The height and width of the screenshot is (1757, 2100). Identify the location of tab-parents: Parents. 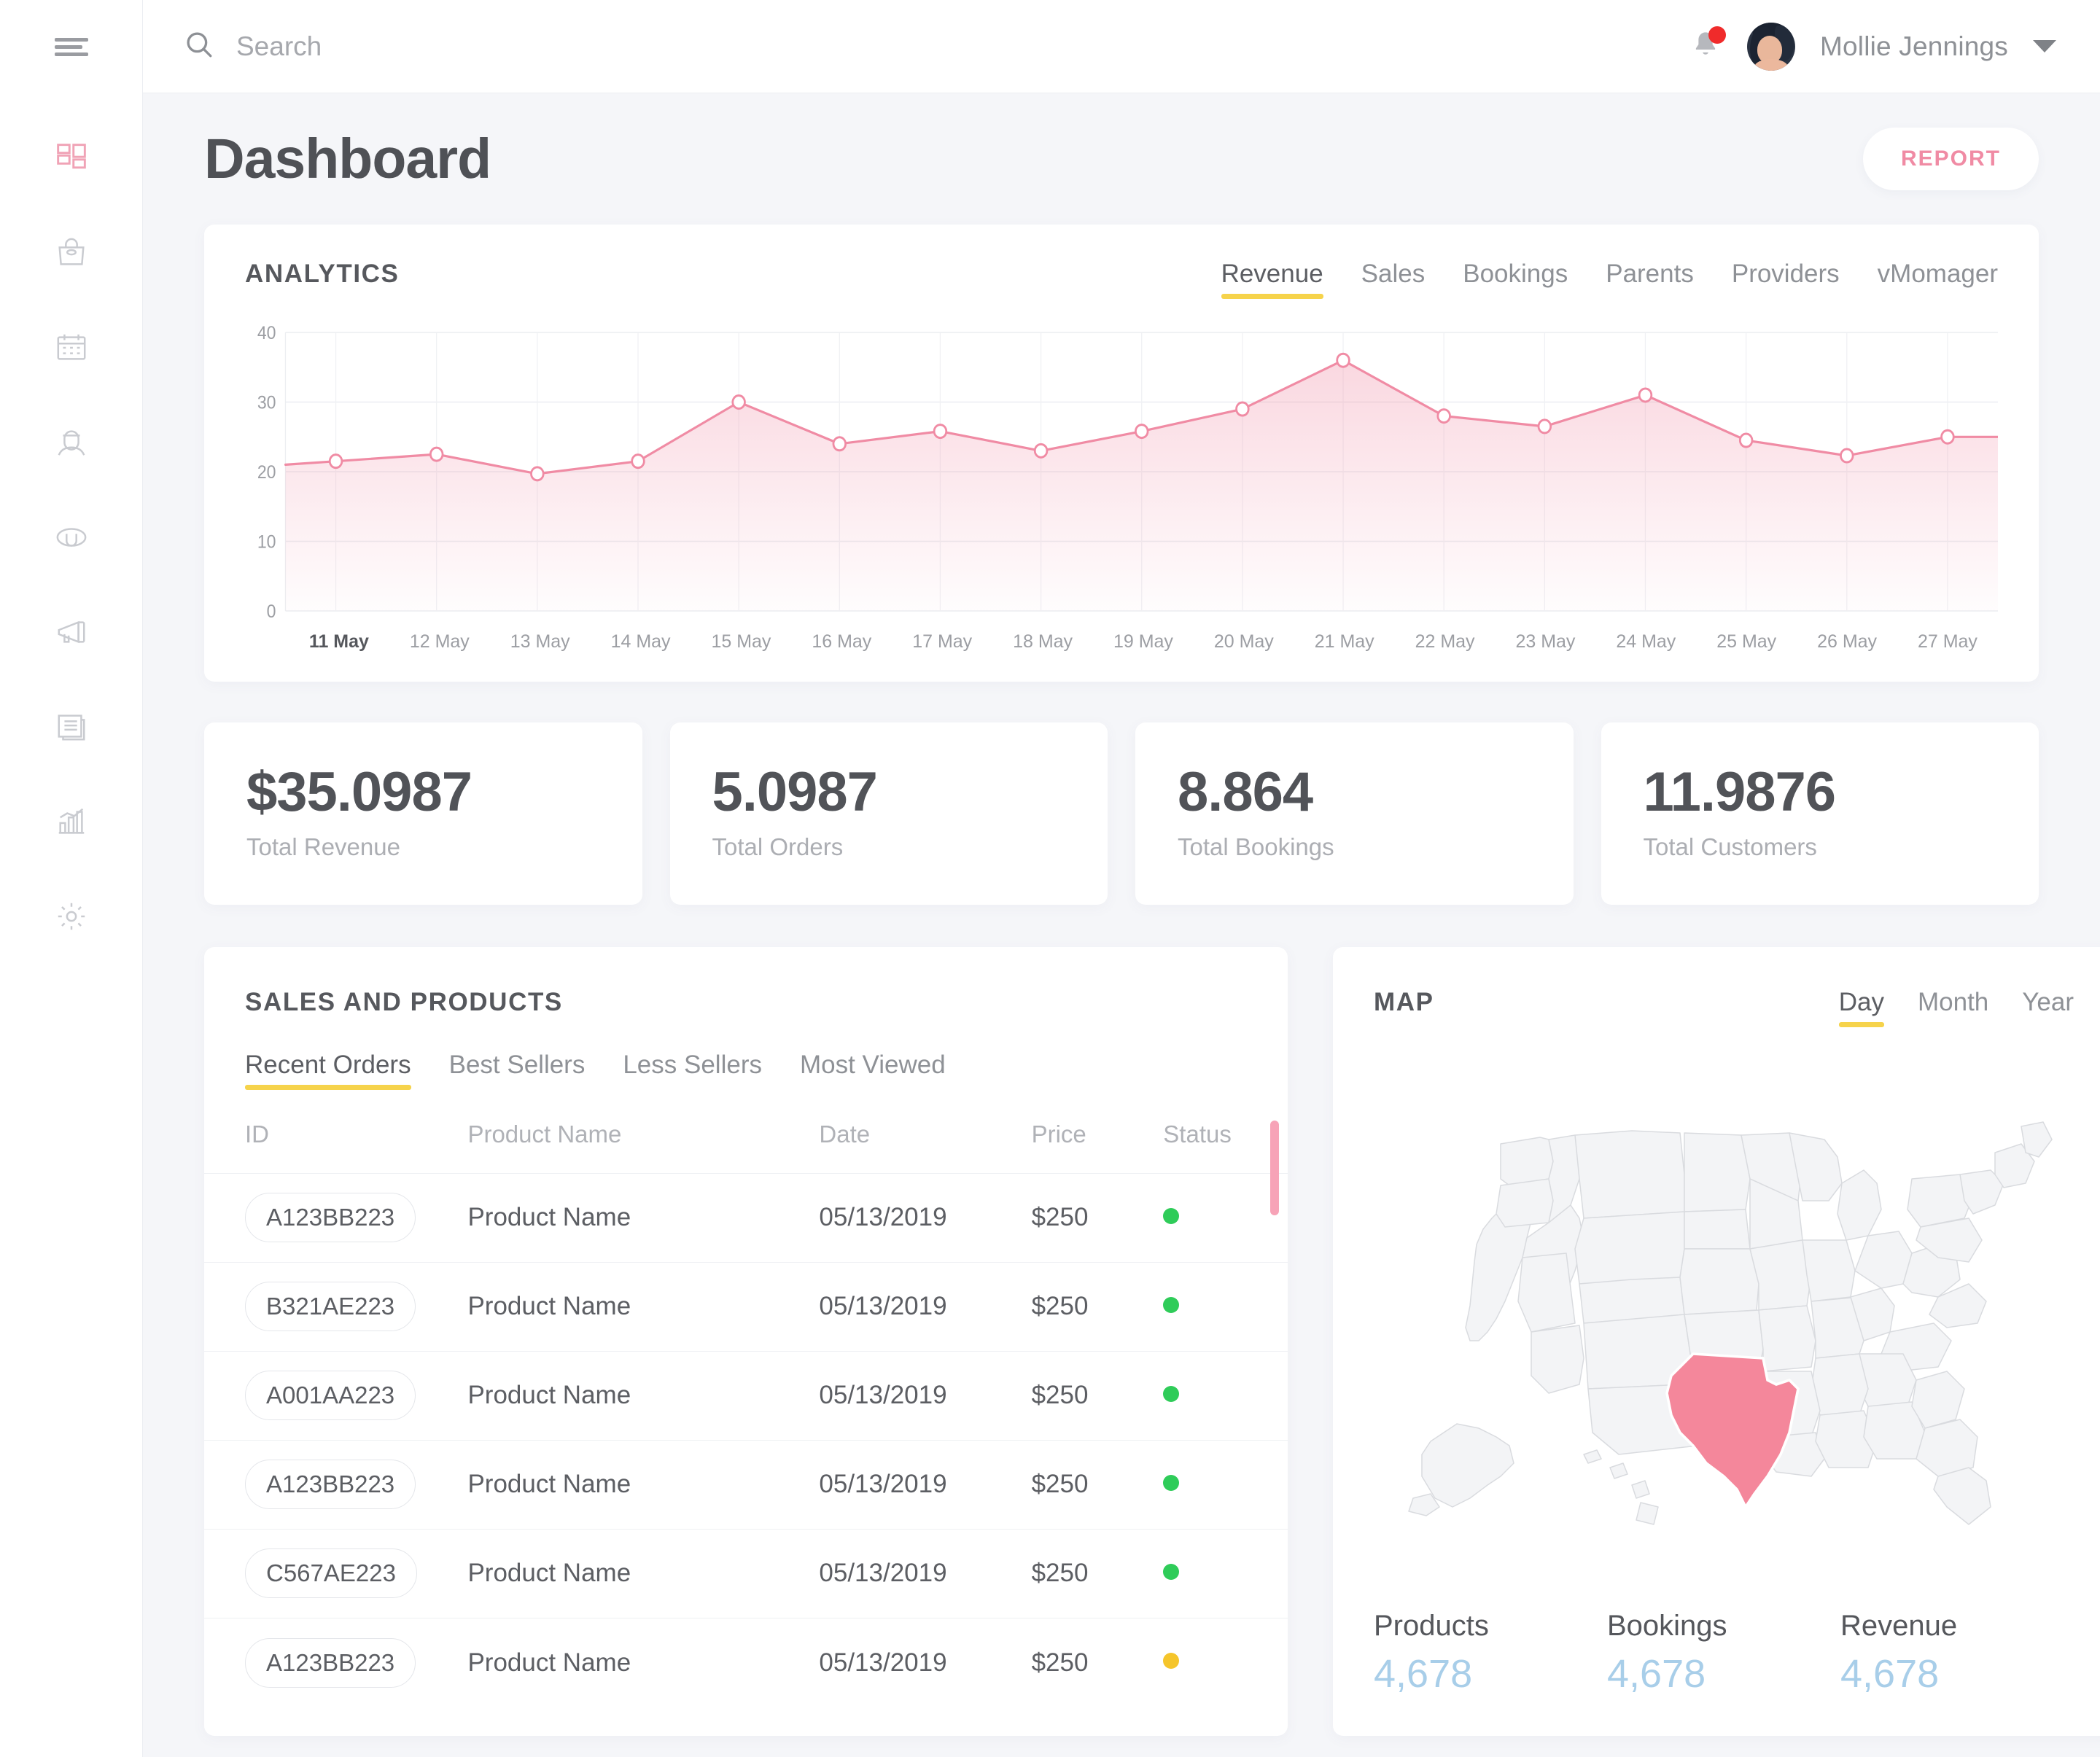
(1650, 278).